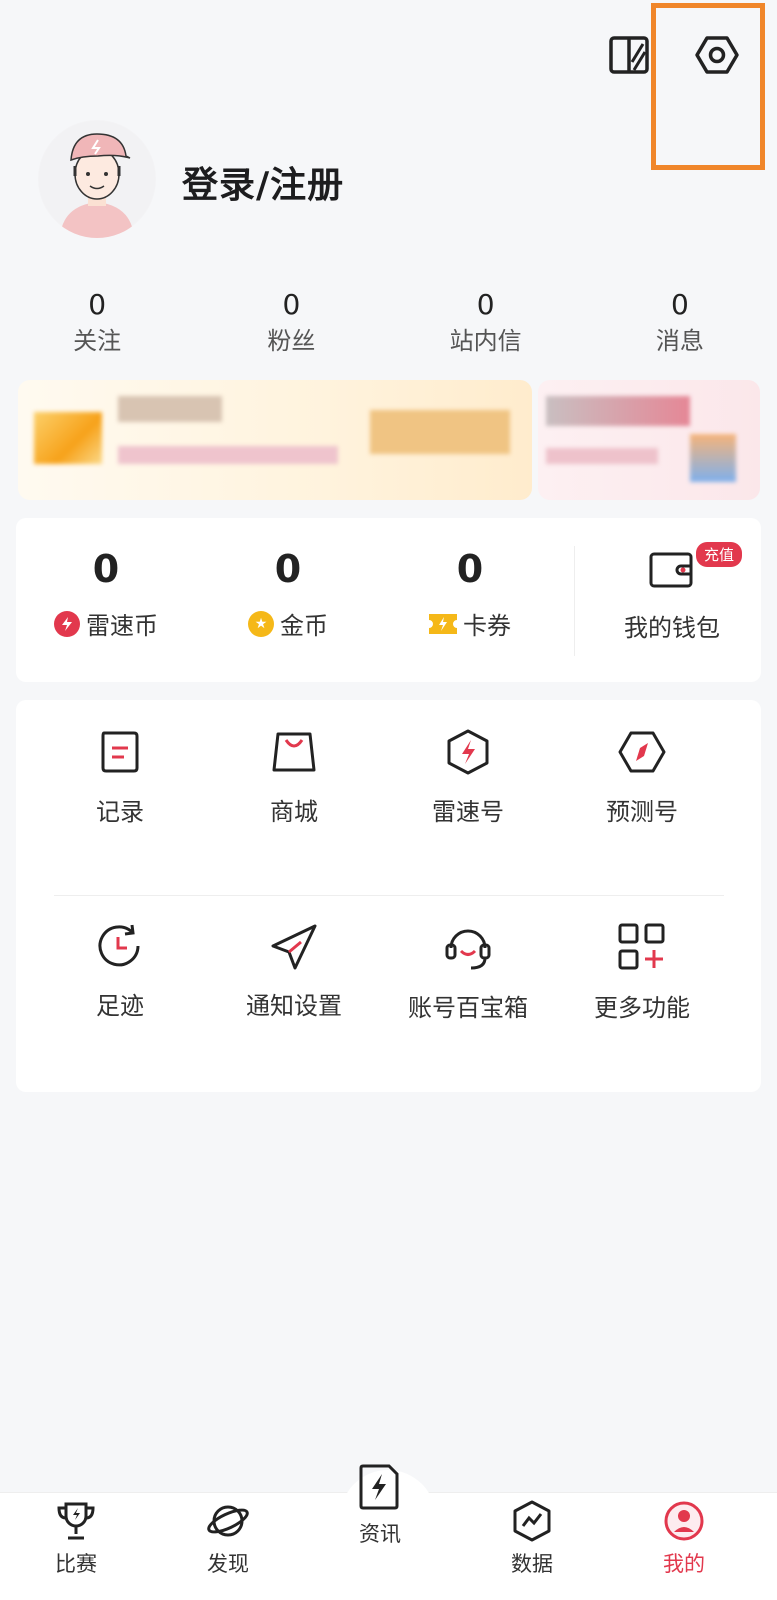 The image size is (777, 1600). Describe the element at coordinates (294, 812) in the screenshot. I see `feature-label: 商城` at that location.